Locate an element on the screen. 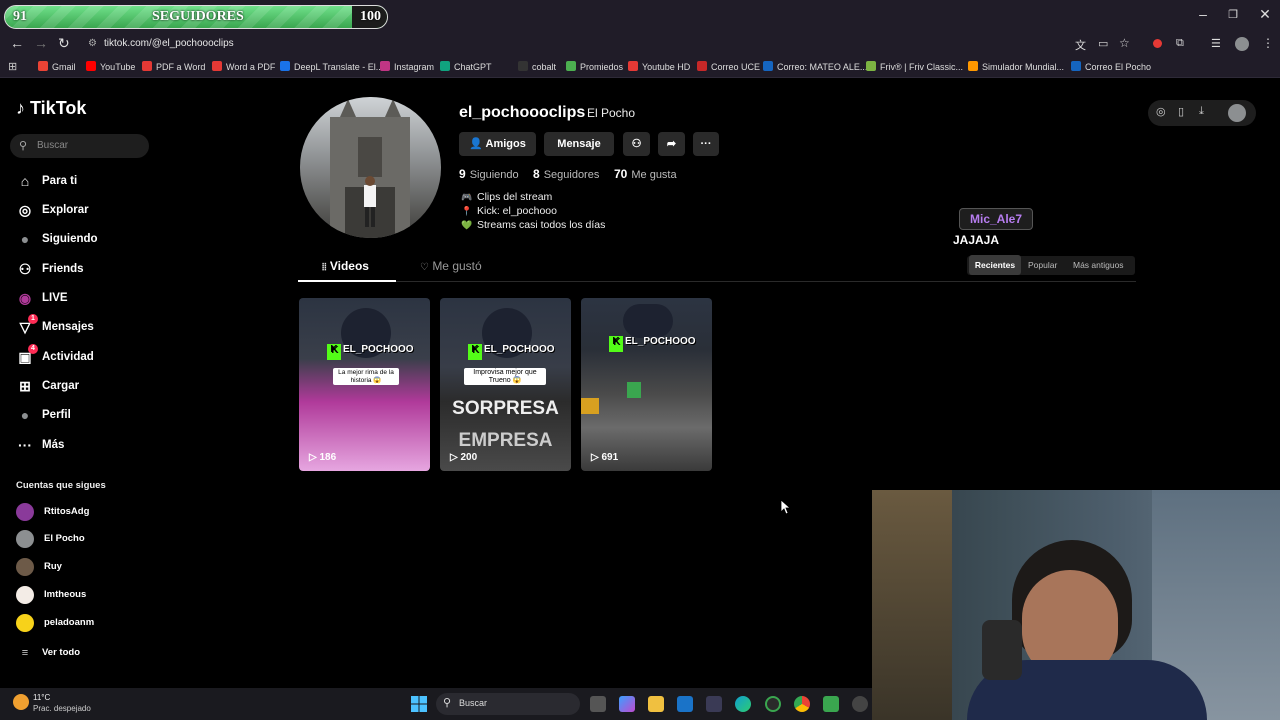 Image resolution: width=1280 pixels, height=720 pixels. bio-line: 💚 Streams casi todos los días is located at coordinates (533, 225).